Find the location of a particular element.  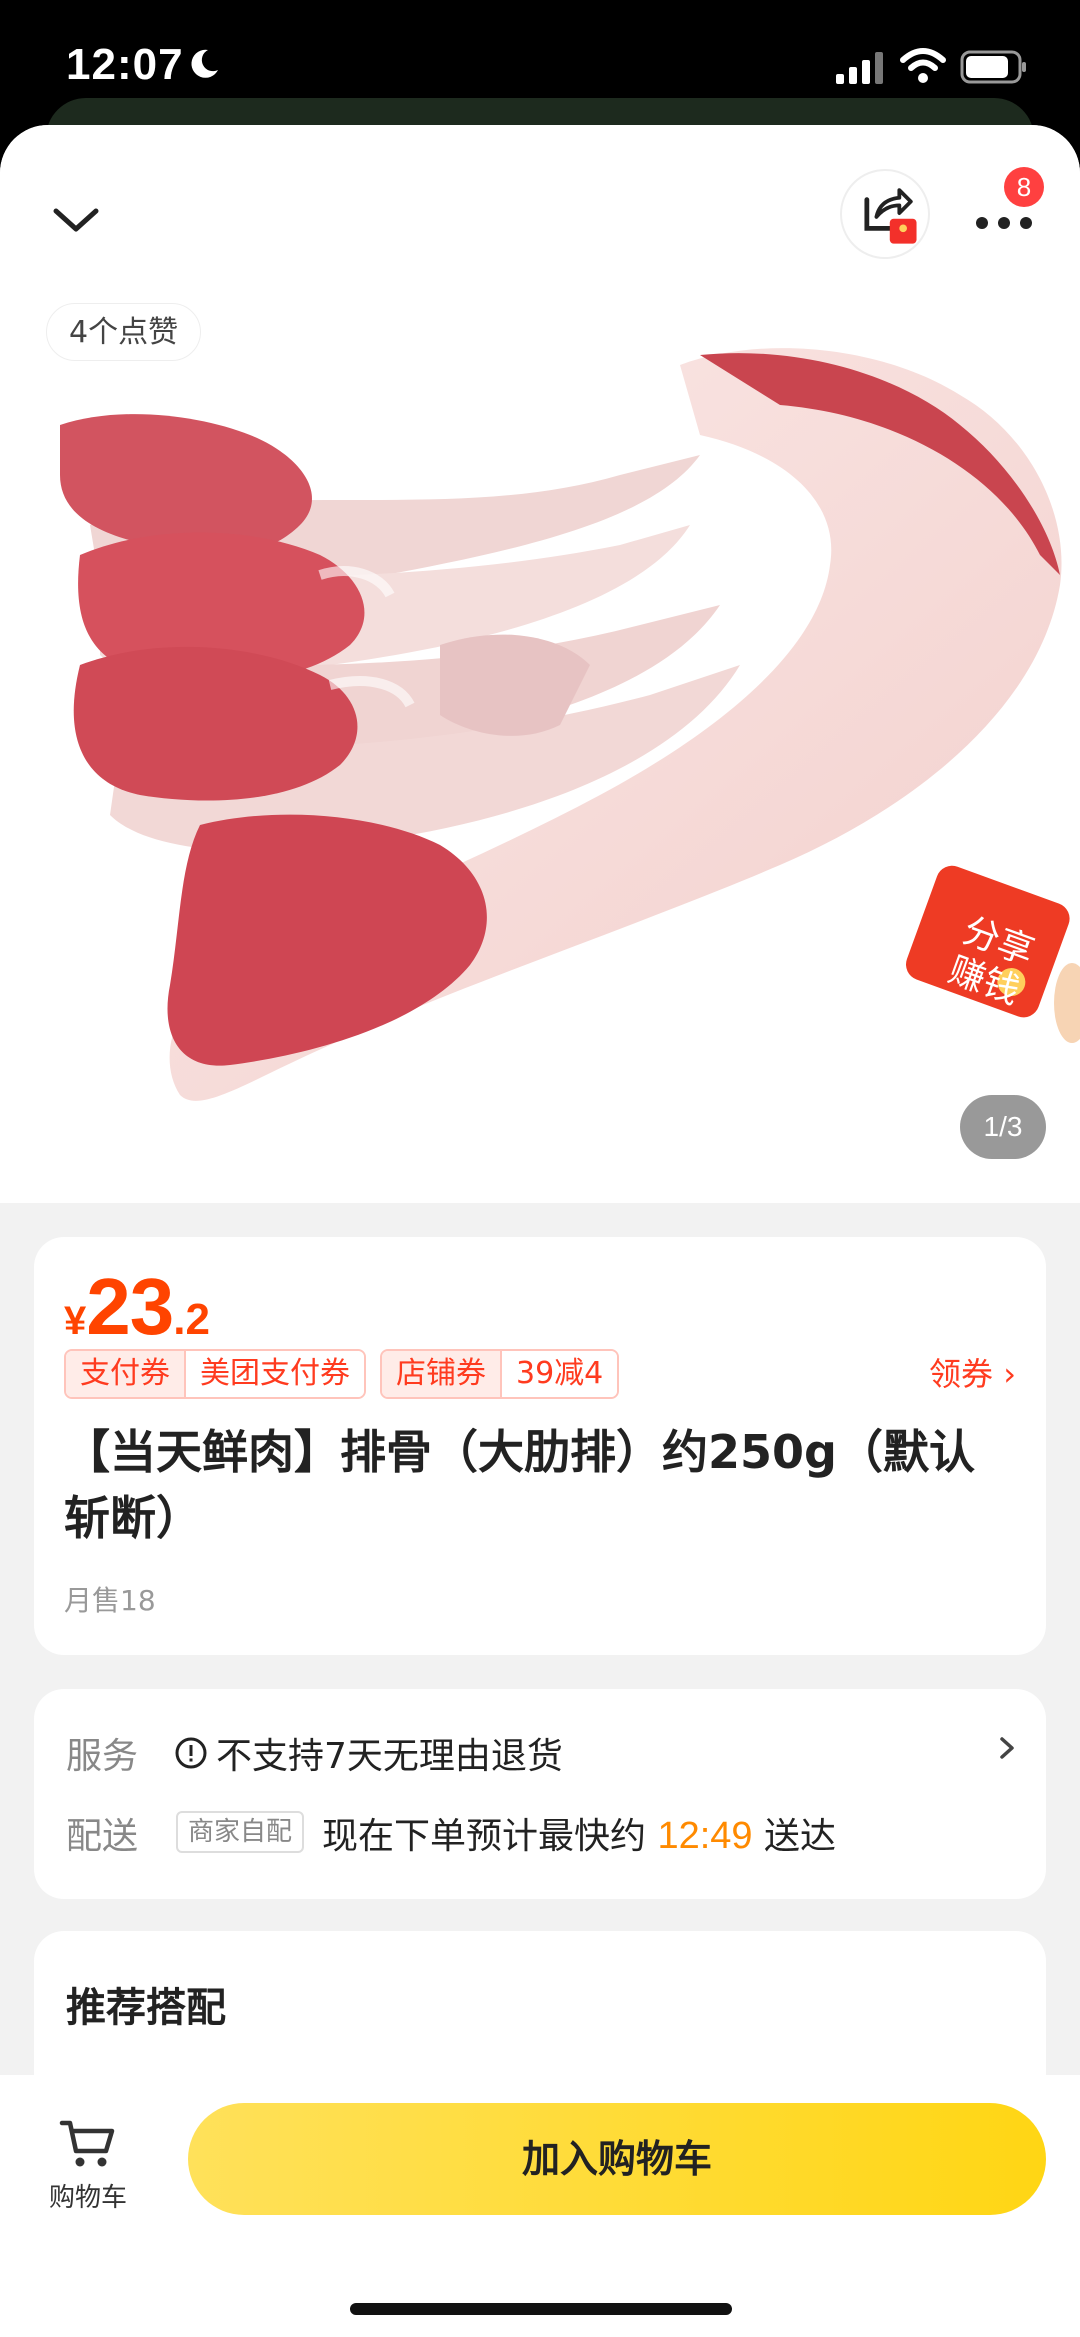

monthly-sales: 月售18 is located at coordinates (110, 1600).